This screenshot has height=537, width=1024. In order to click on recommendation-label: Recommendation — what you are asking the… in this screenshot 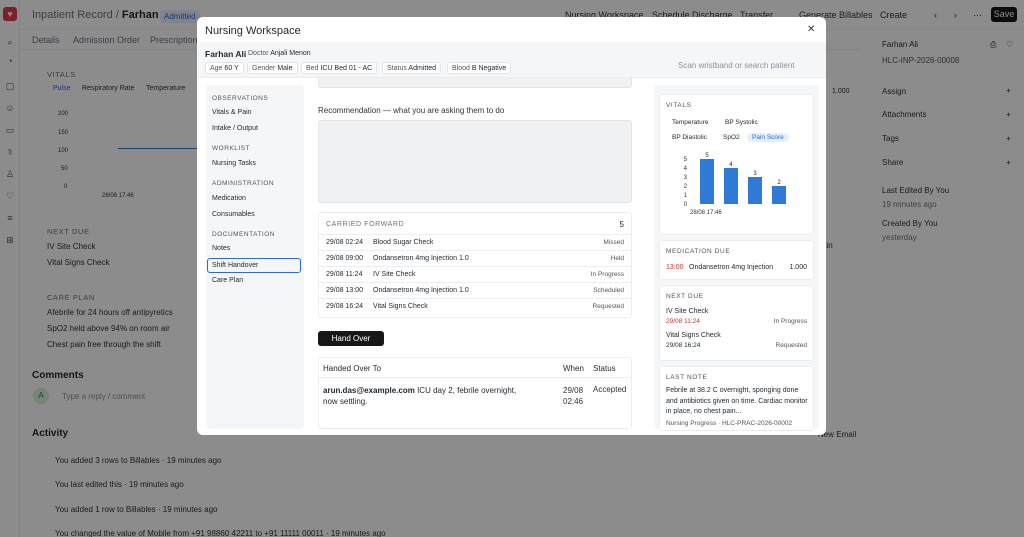, I will do `click(411, 110)`.